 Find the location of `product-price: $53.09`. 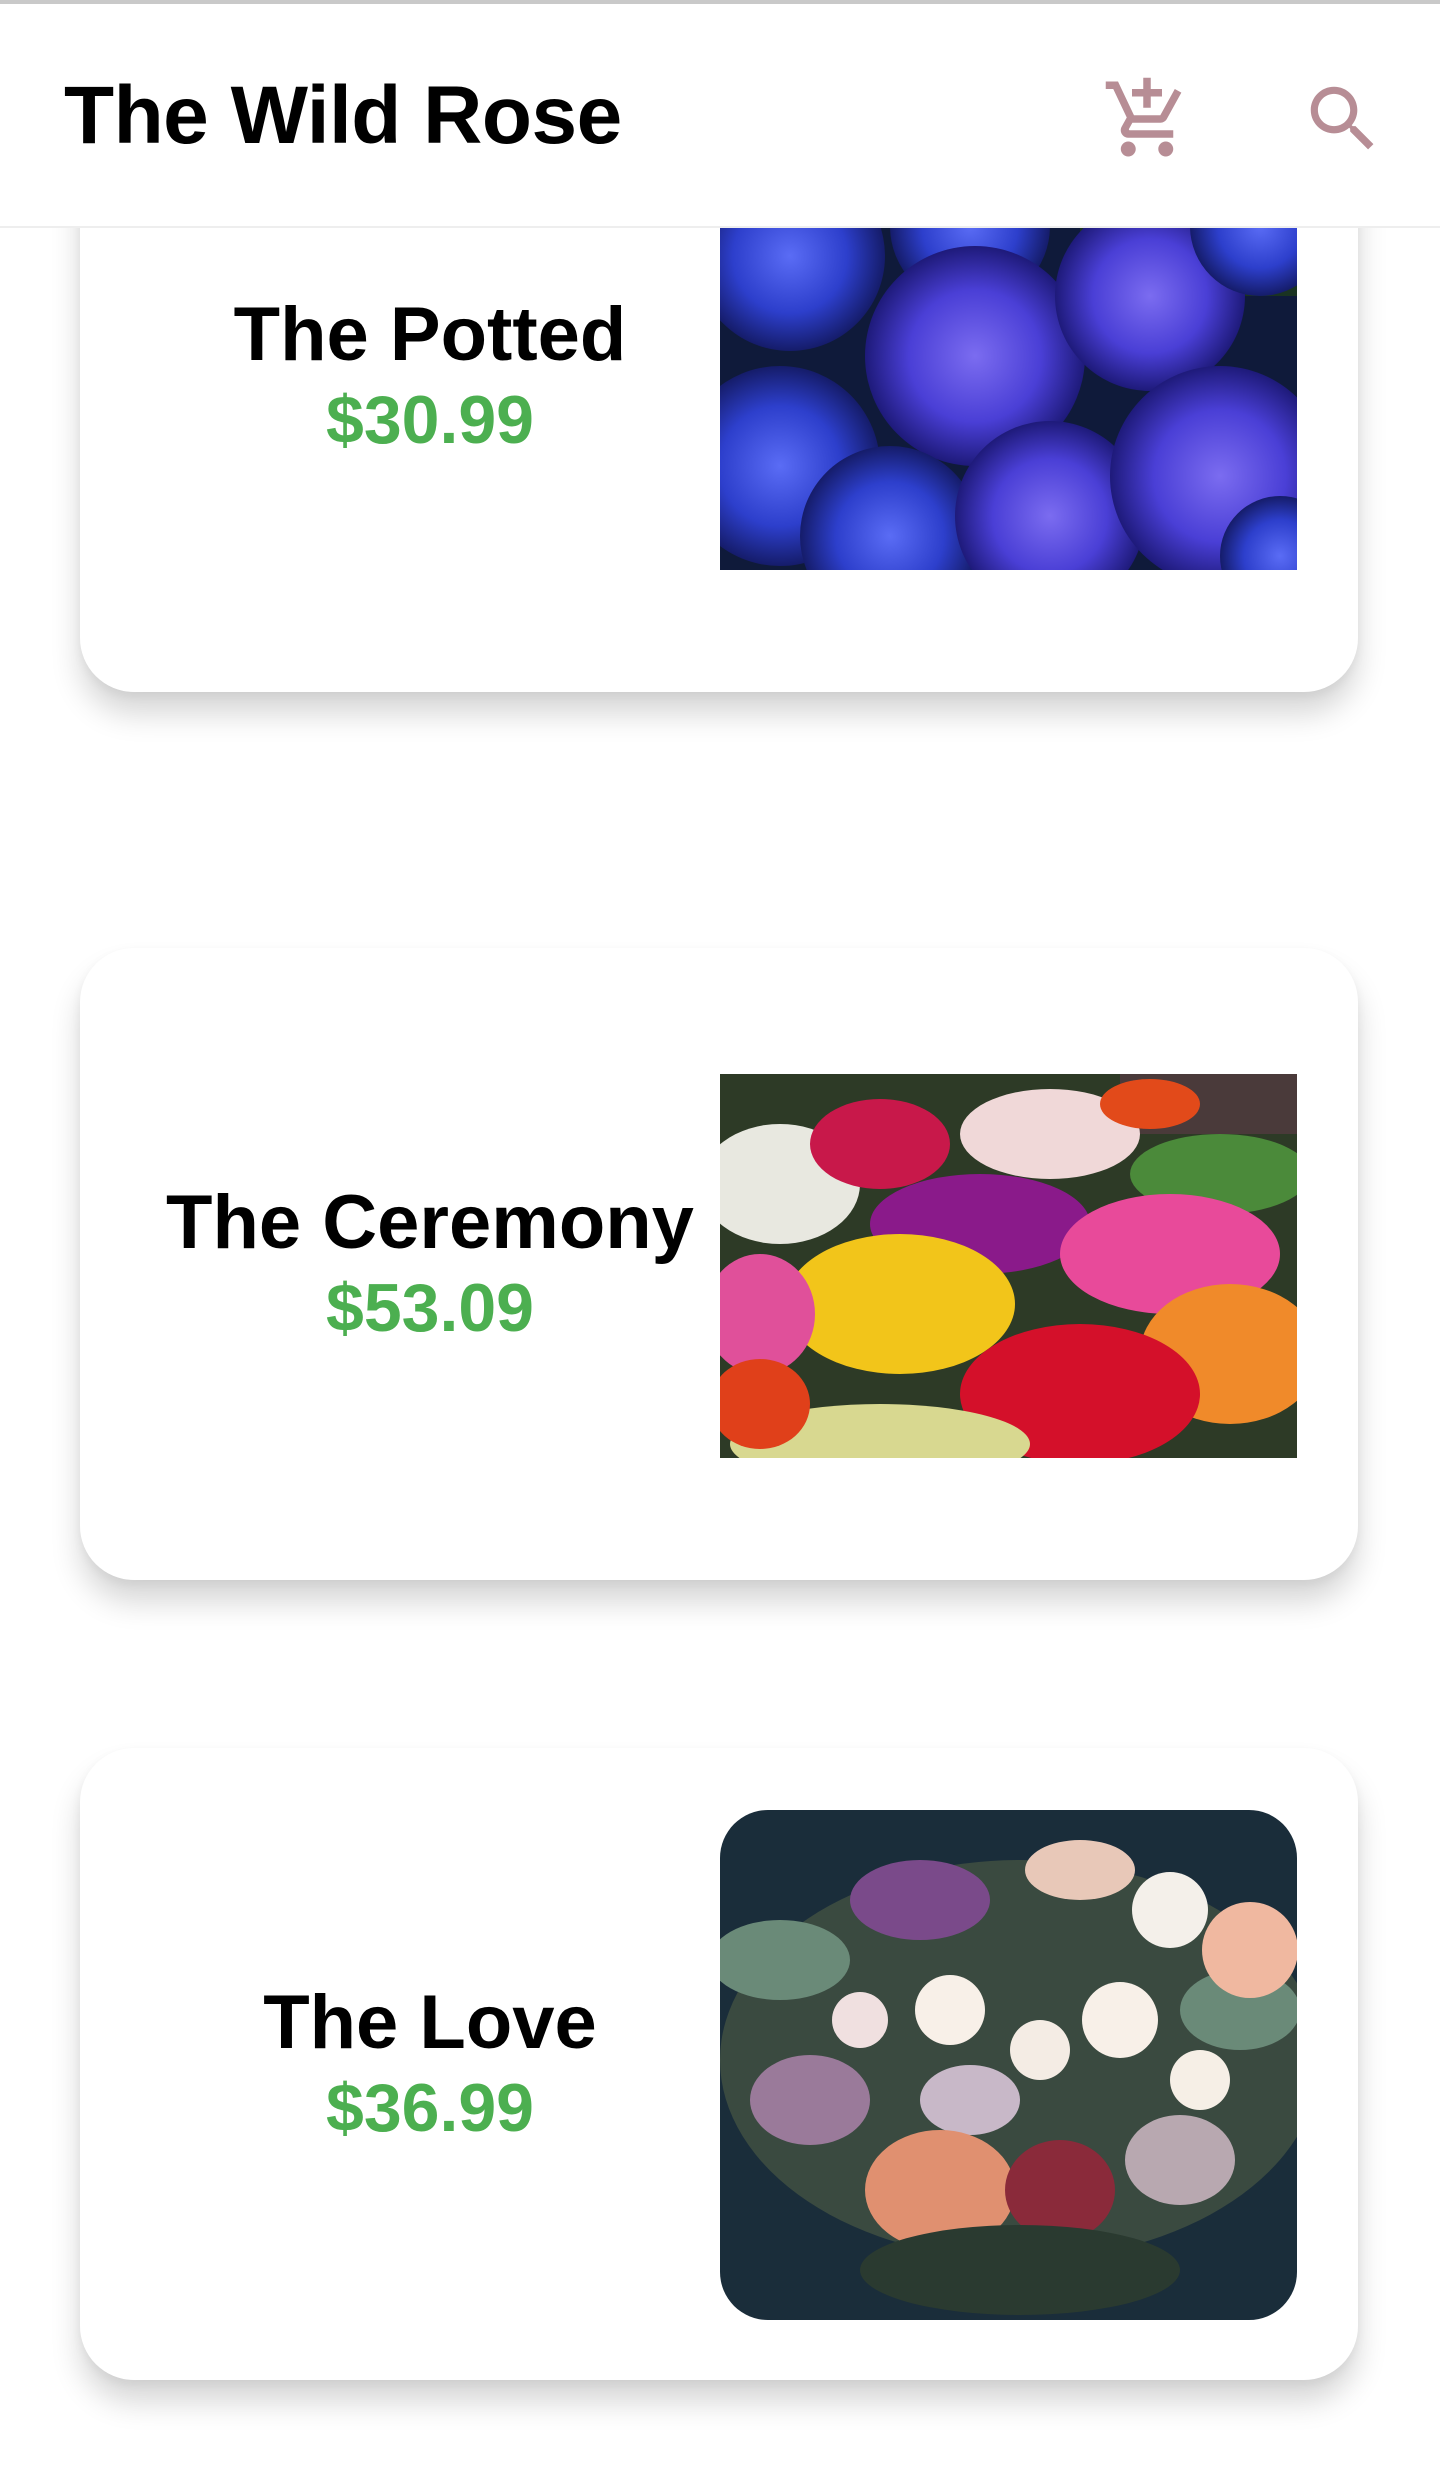

product-price: $53.09 is located at coordinates (430, 1308).